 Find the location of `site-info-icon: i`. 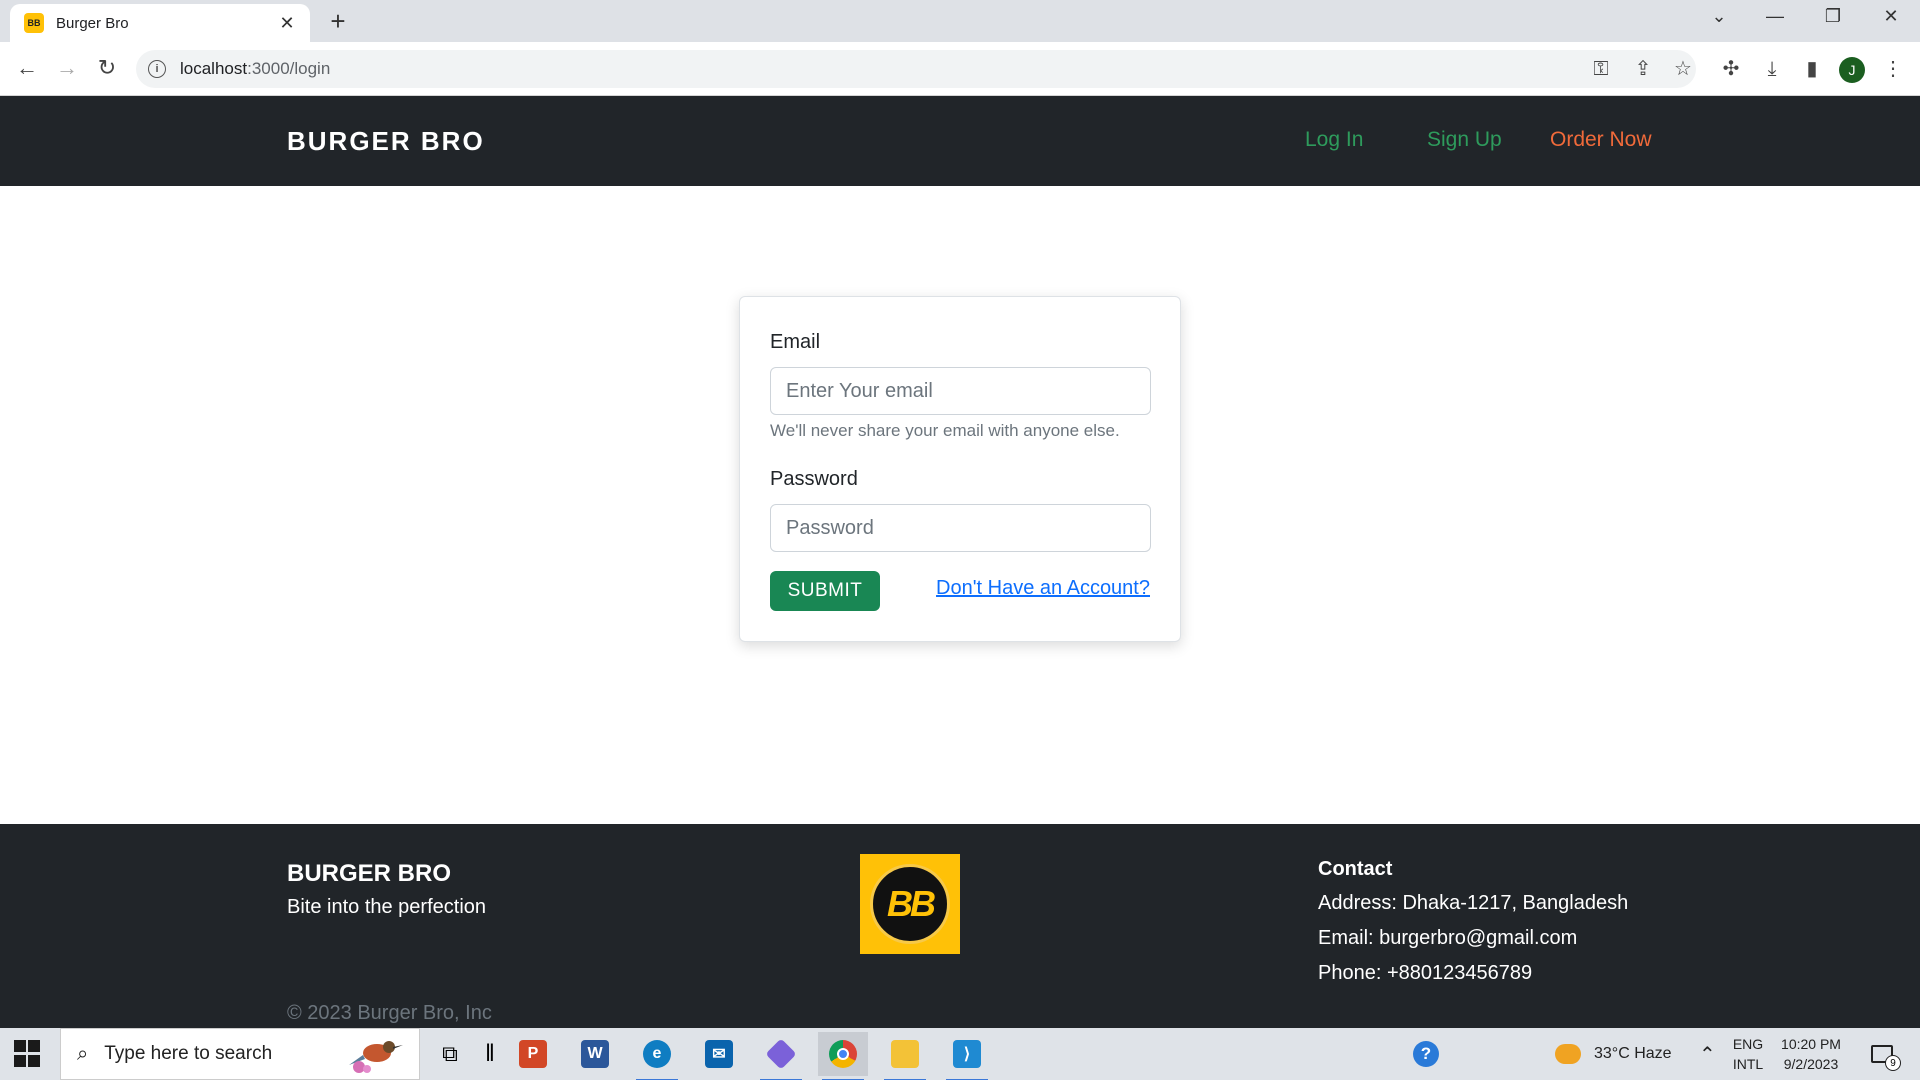

site-info-icon: i is located at coordinates (157, 69).